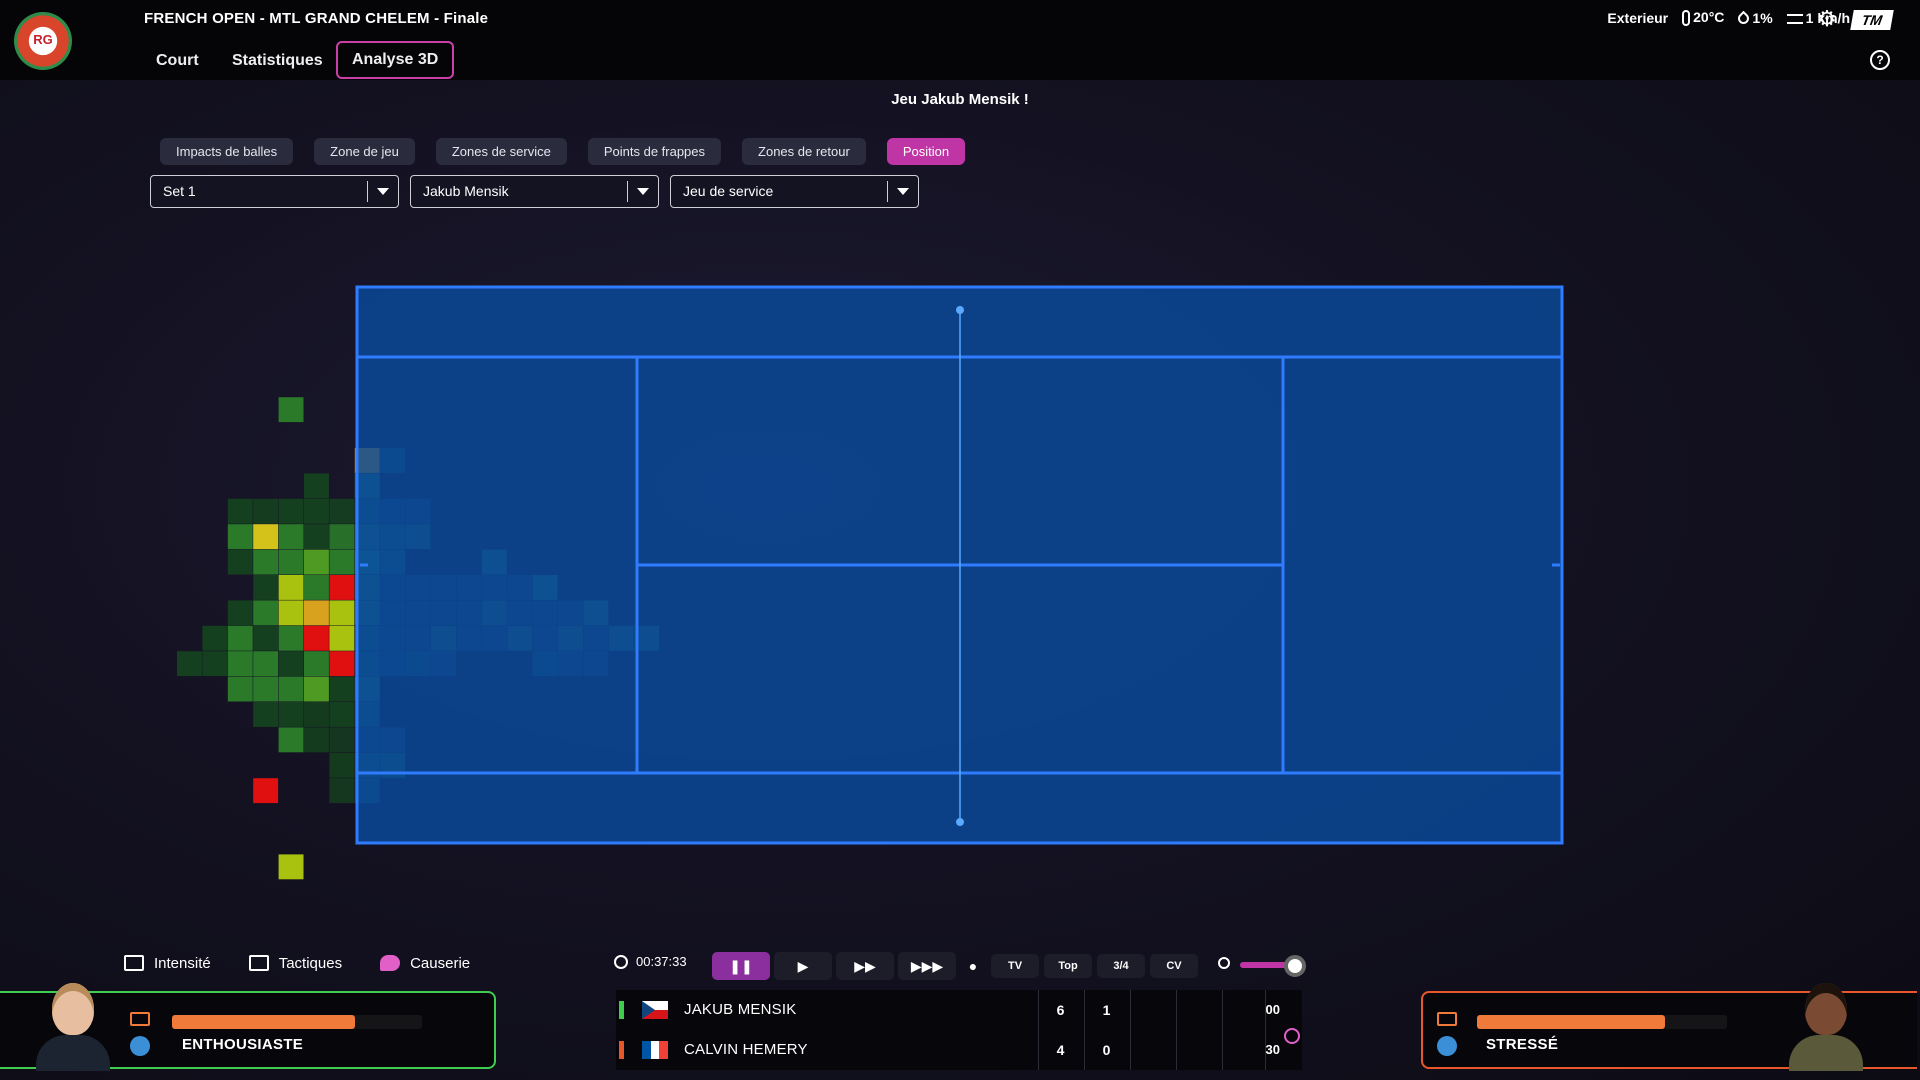 Image resolution: width=1920 pixels, height=1080 pixels. Describe the element at coordinates (960, 822) in the screenshot. I see `net-post-bottom` at that location.